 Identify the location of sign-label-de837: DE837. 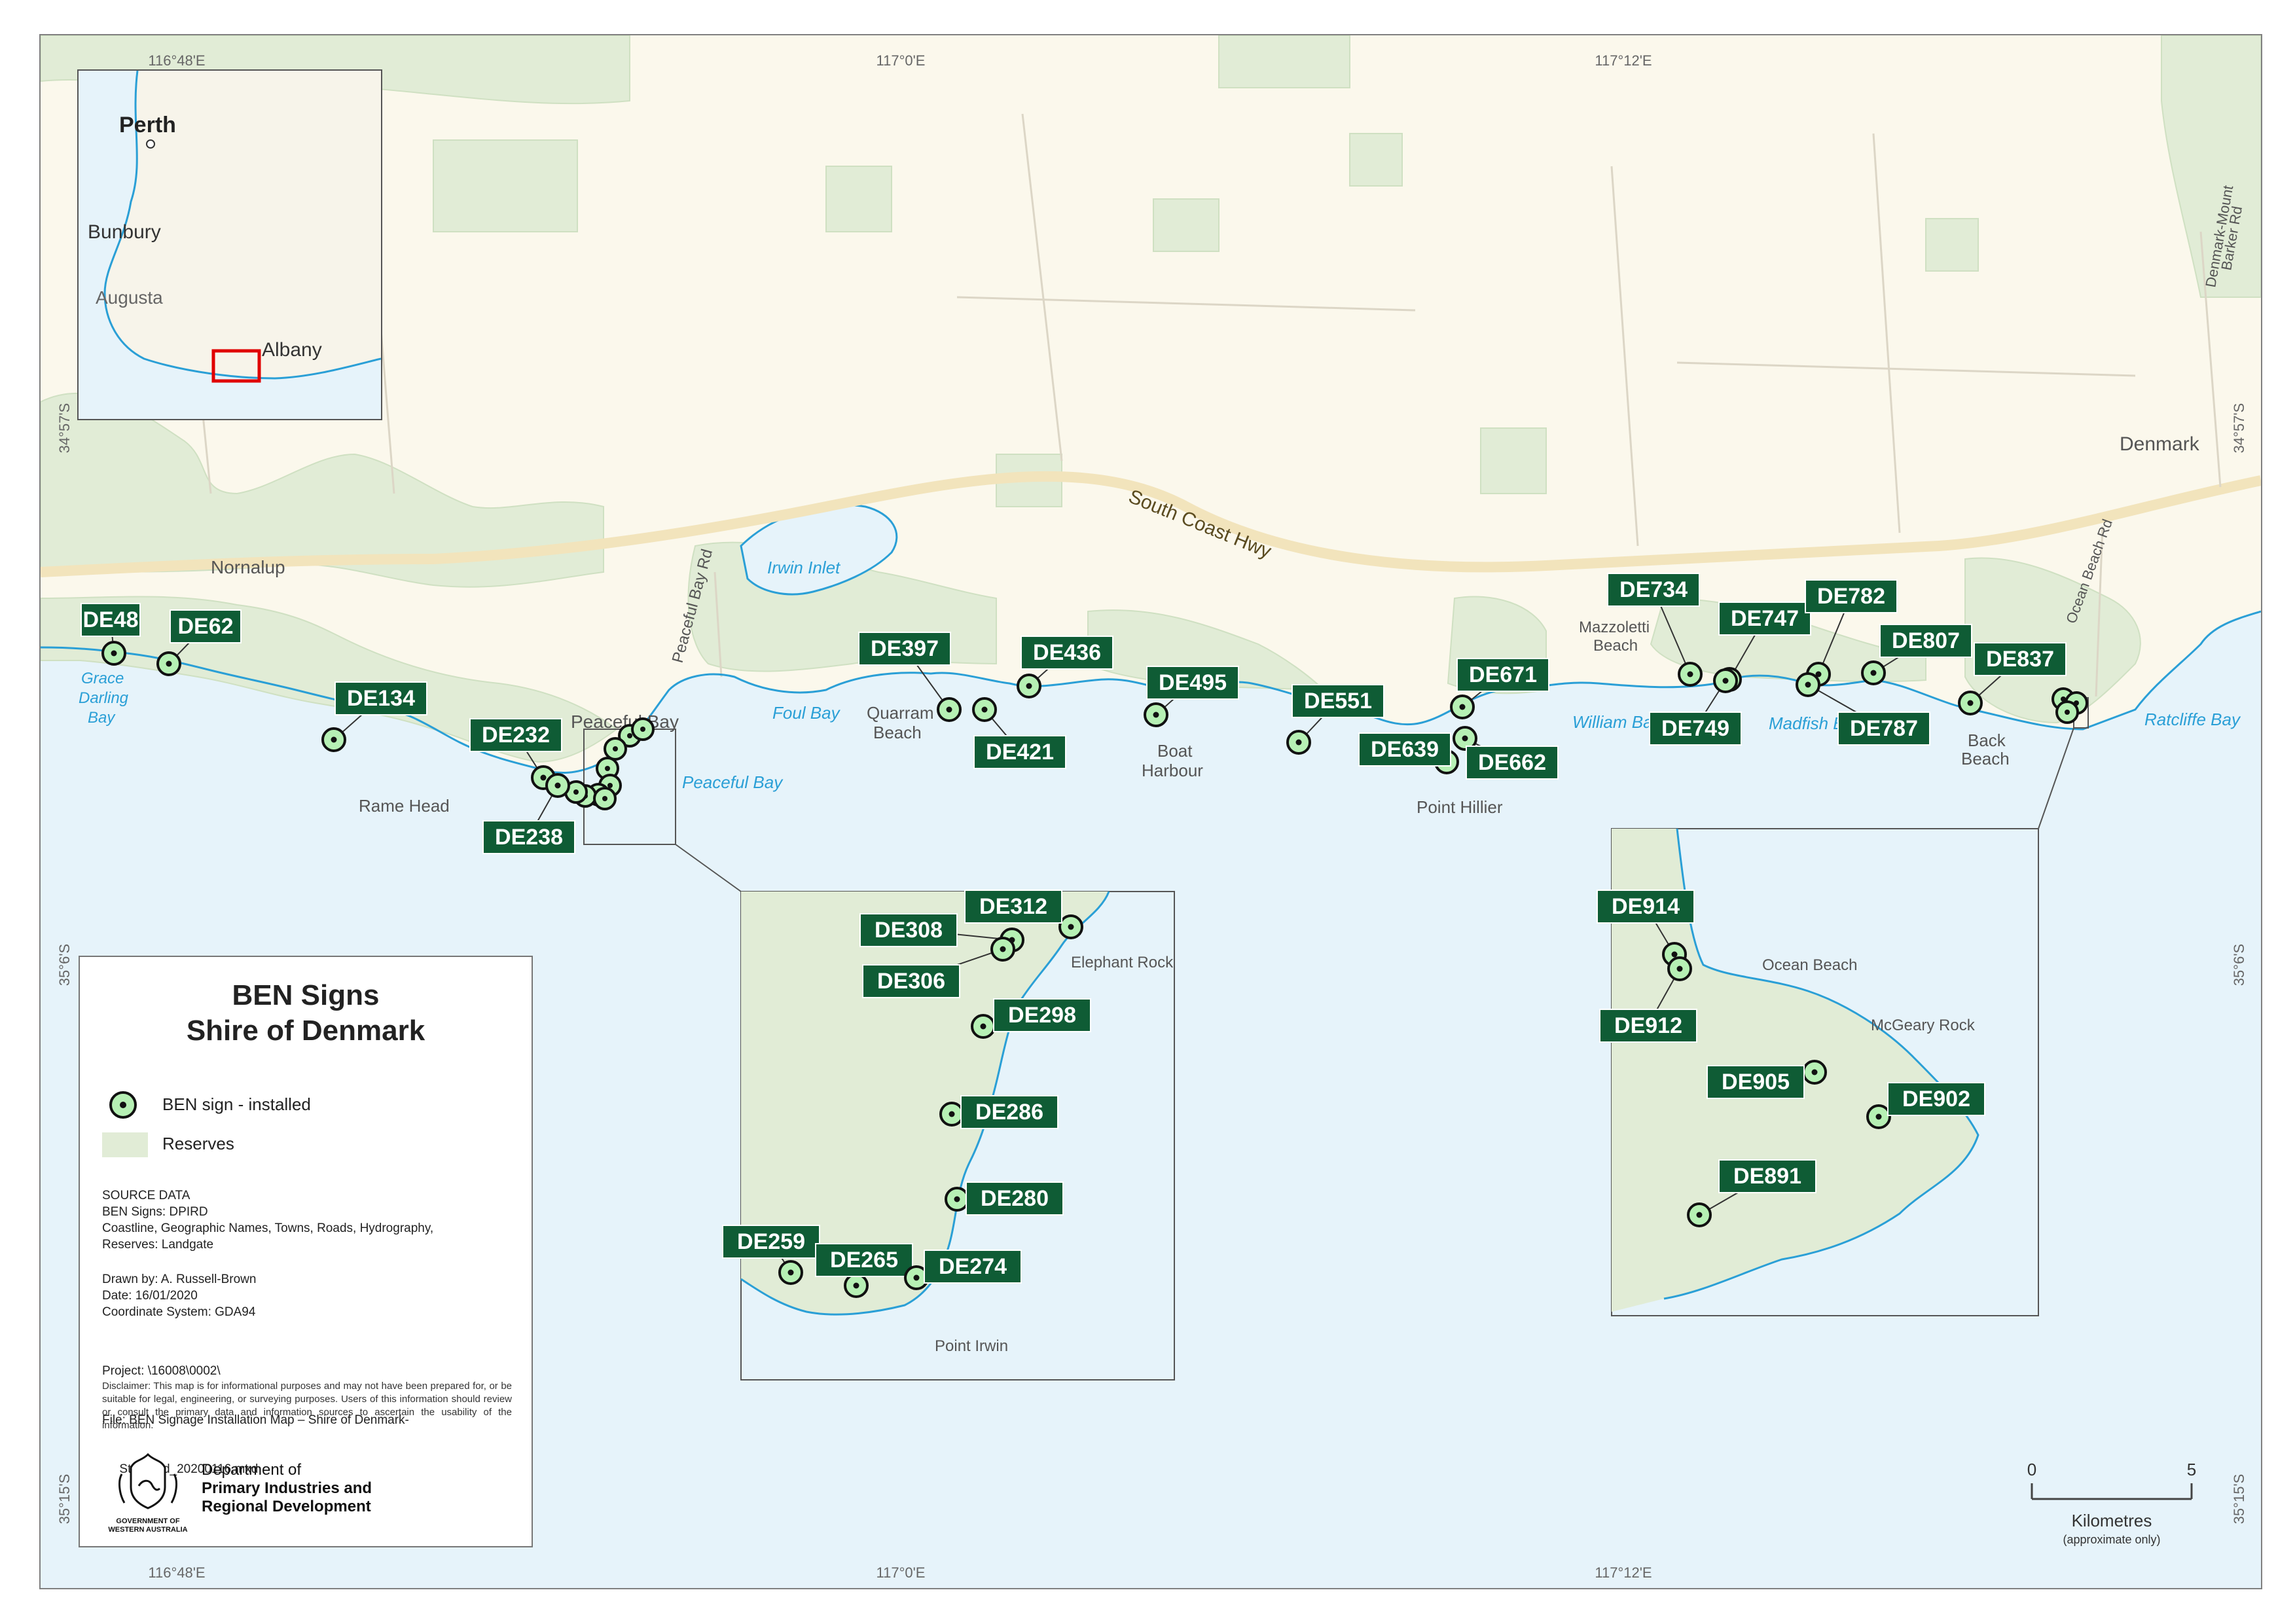
(2020, 659).